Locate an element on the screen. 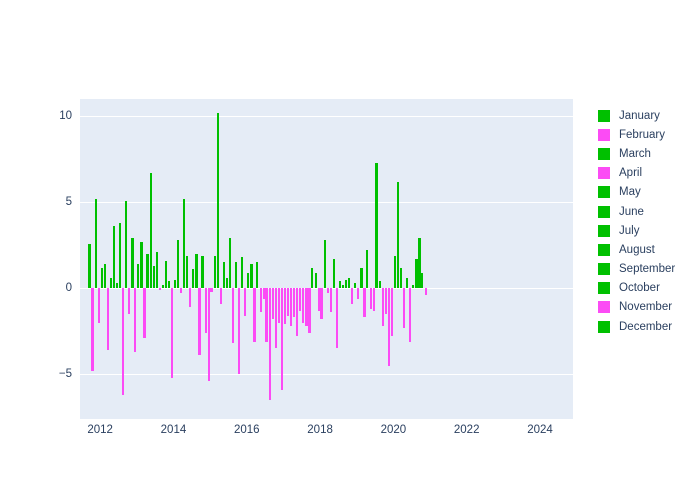  legend-item-august: August is located at coordinates (636, 249).